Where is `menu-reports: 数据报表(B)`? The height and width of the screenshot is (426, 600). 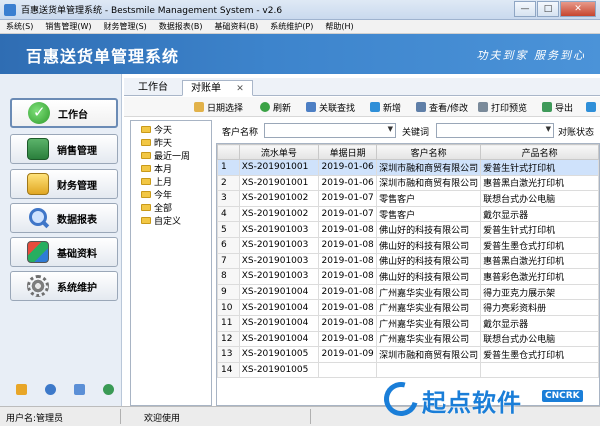
menu-reports: 数据报表(B) is located at coordinates (181, 26).